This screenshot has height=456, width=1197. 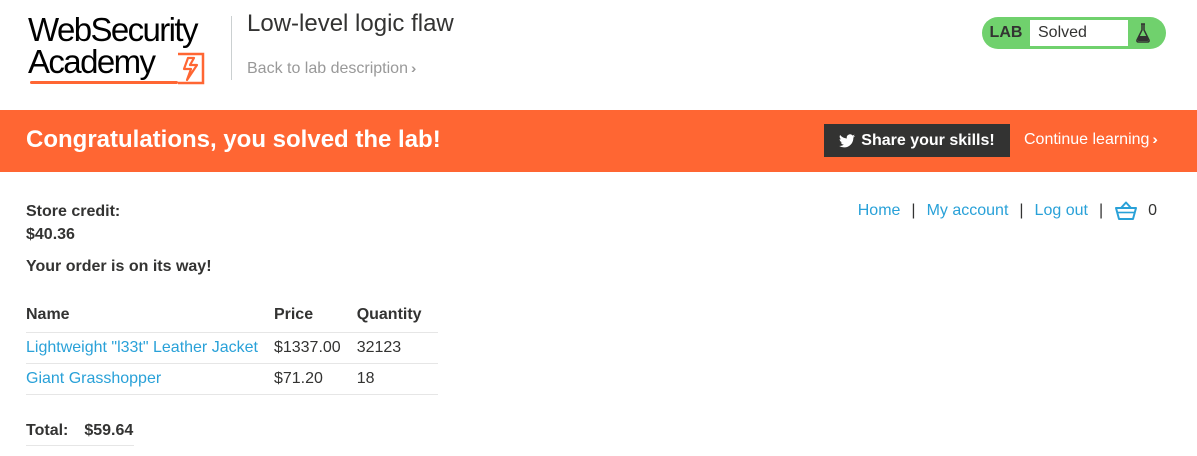 I want to click on continue-learning-link: Continue learning ››, so click(x=1091, y=140).